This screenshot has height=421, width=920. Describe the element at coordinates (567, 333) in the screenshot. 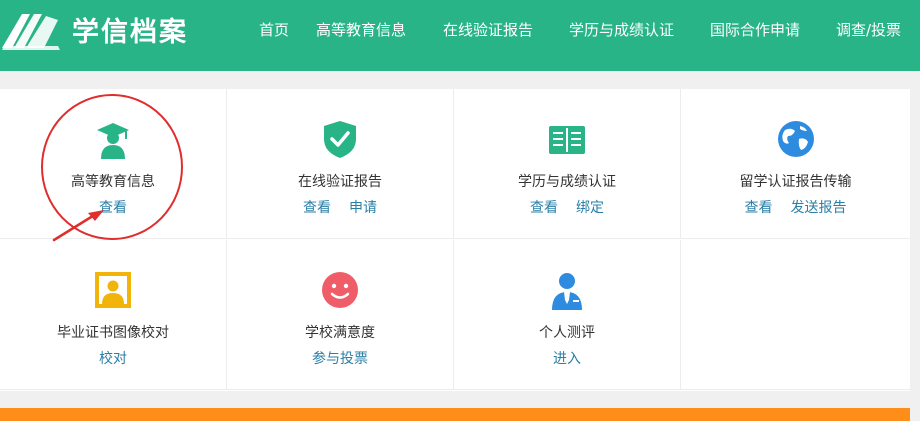

I see `card-title: 个人测评` at that location.